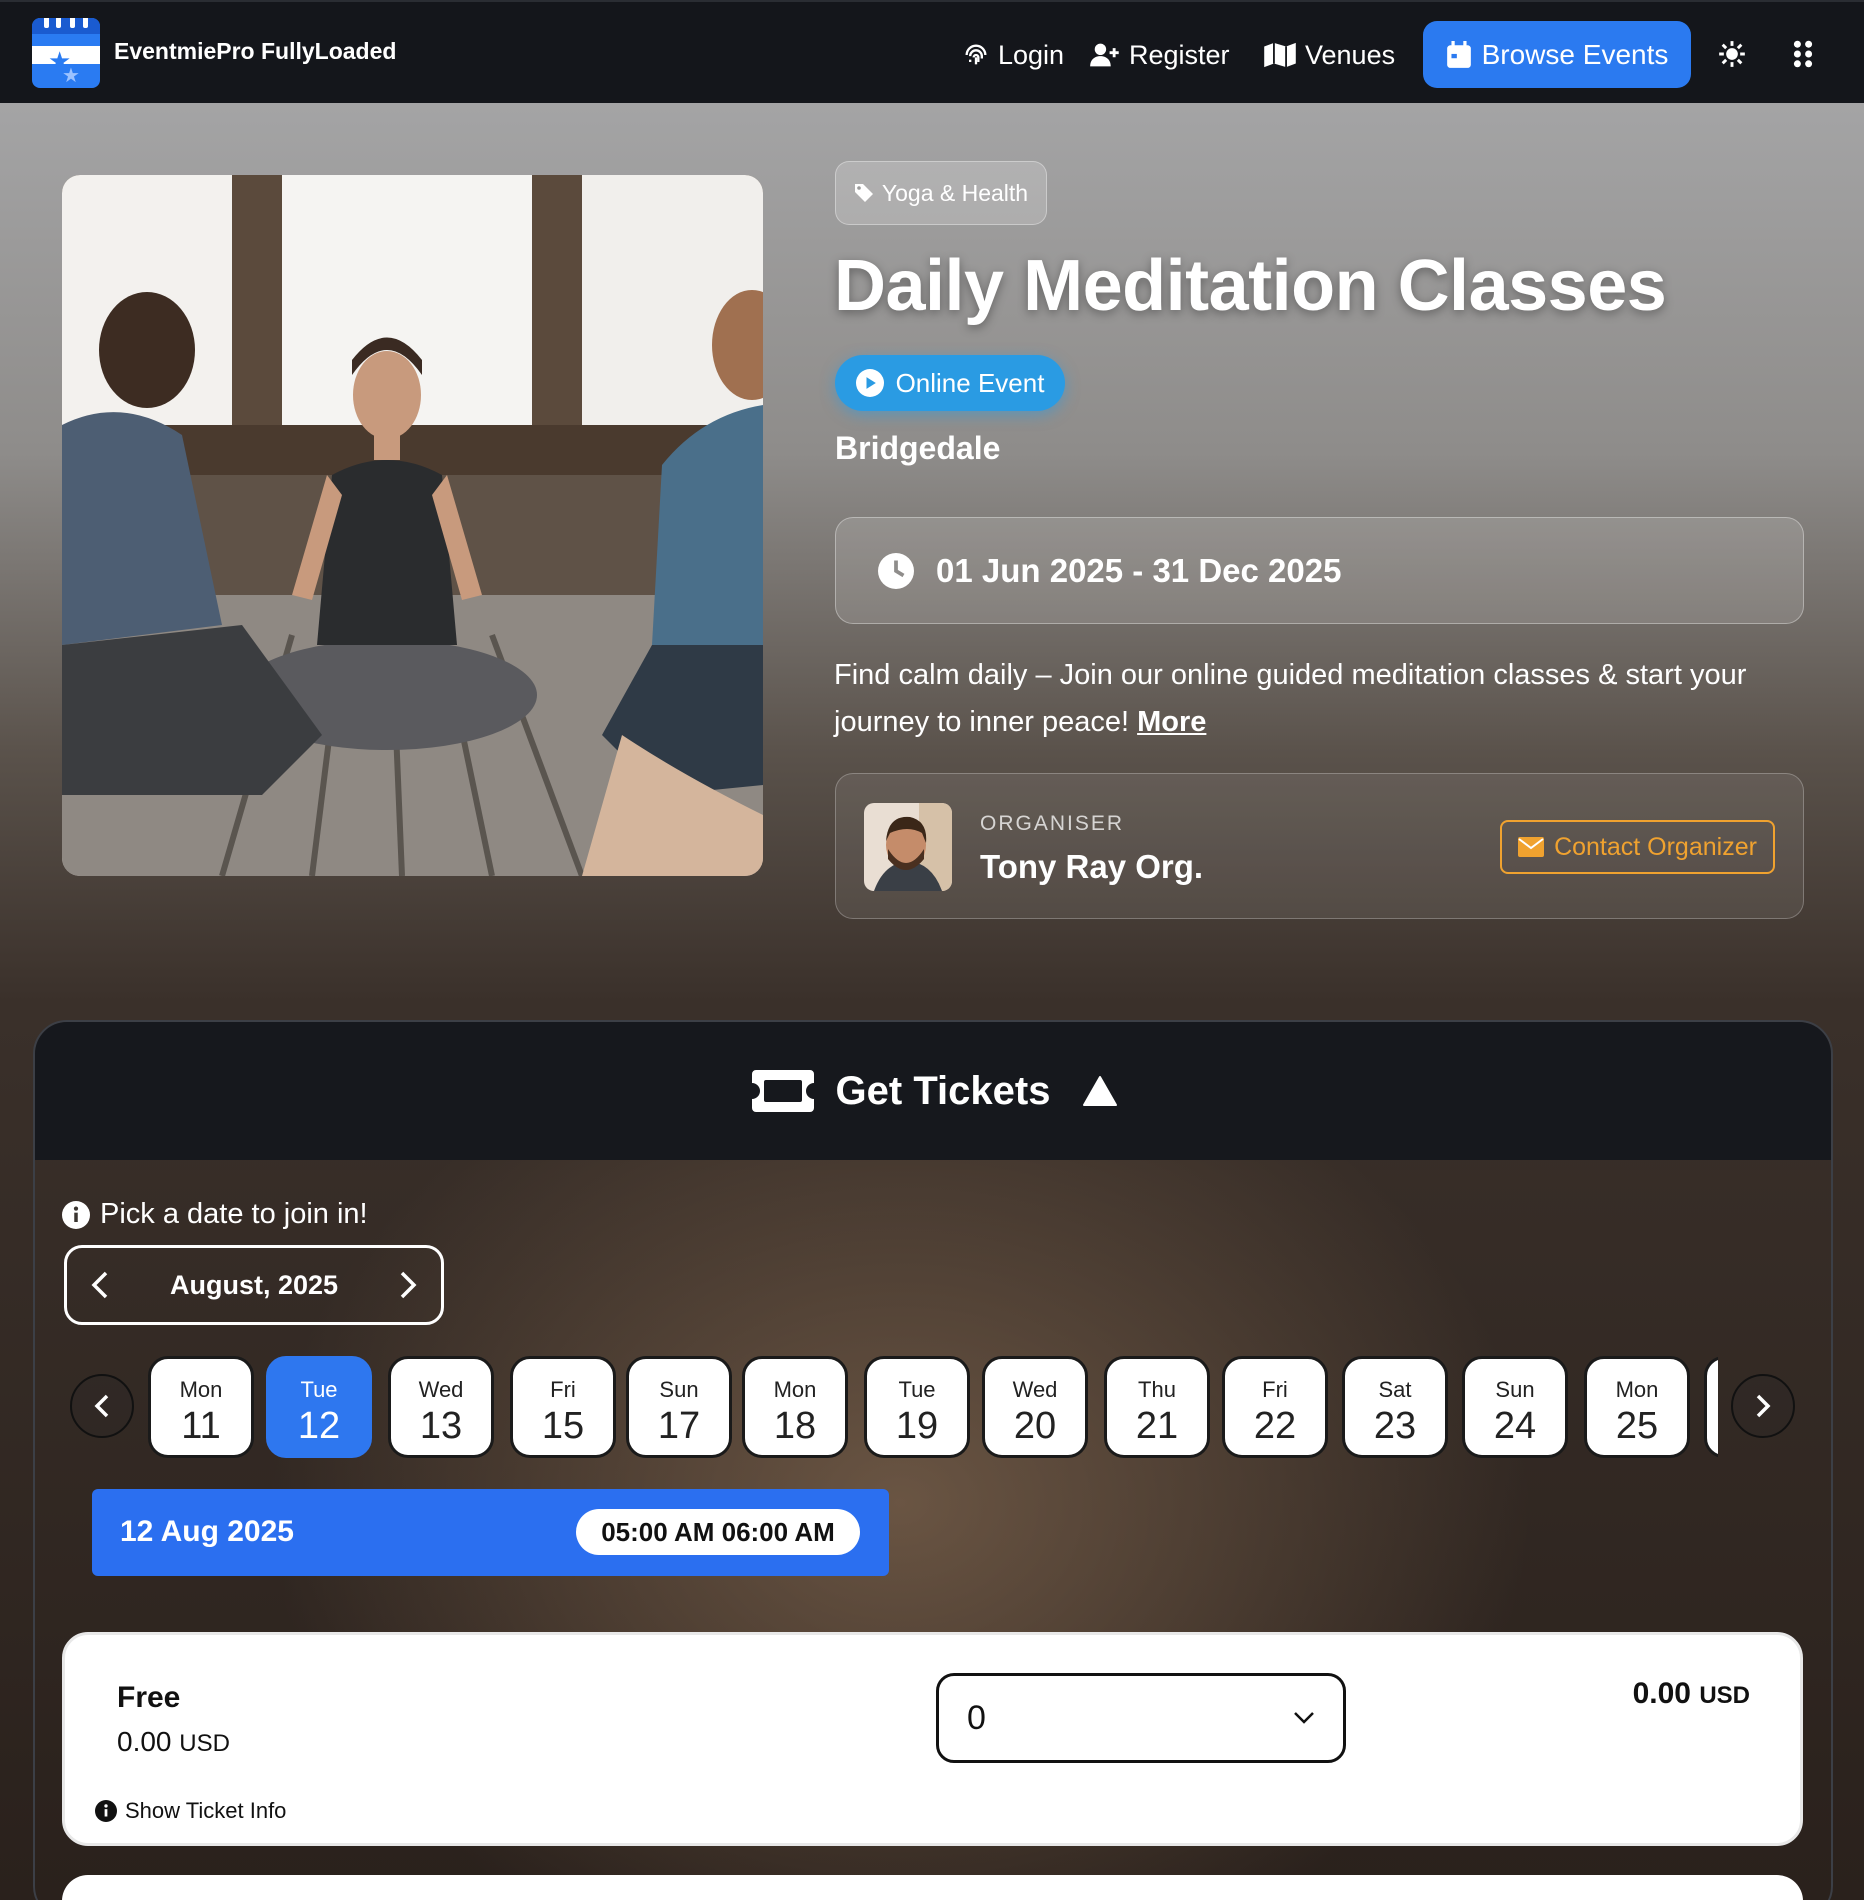  Describe the element at coordinates (149, 1697) in the screenshot. I see `ticket-name: Free` at that location.